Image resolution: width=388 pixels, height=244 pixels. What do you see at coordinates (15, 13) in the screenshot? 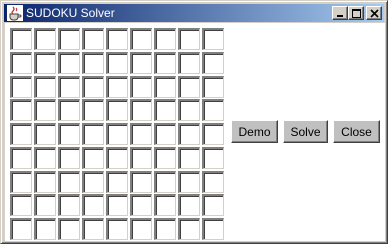
I see `java-cup-icon` at bounding box center [15, 13].